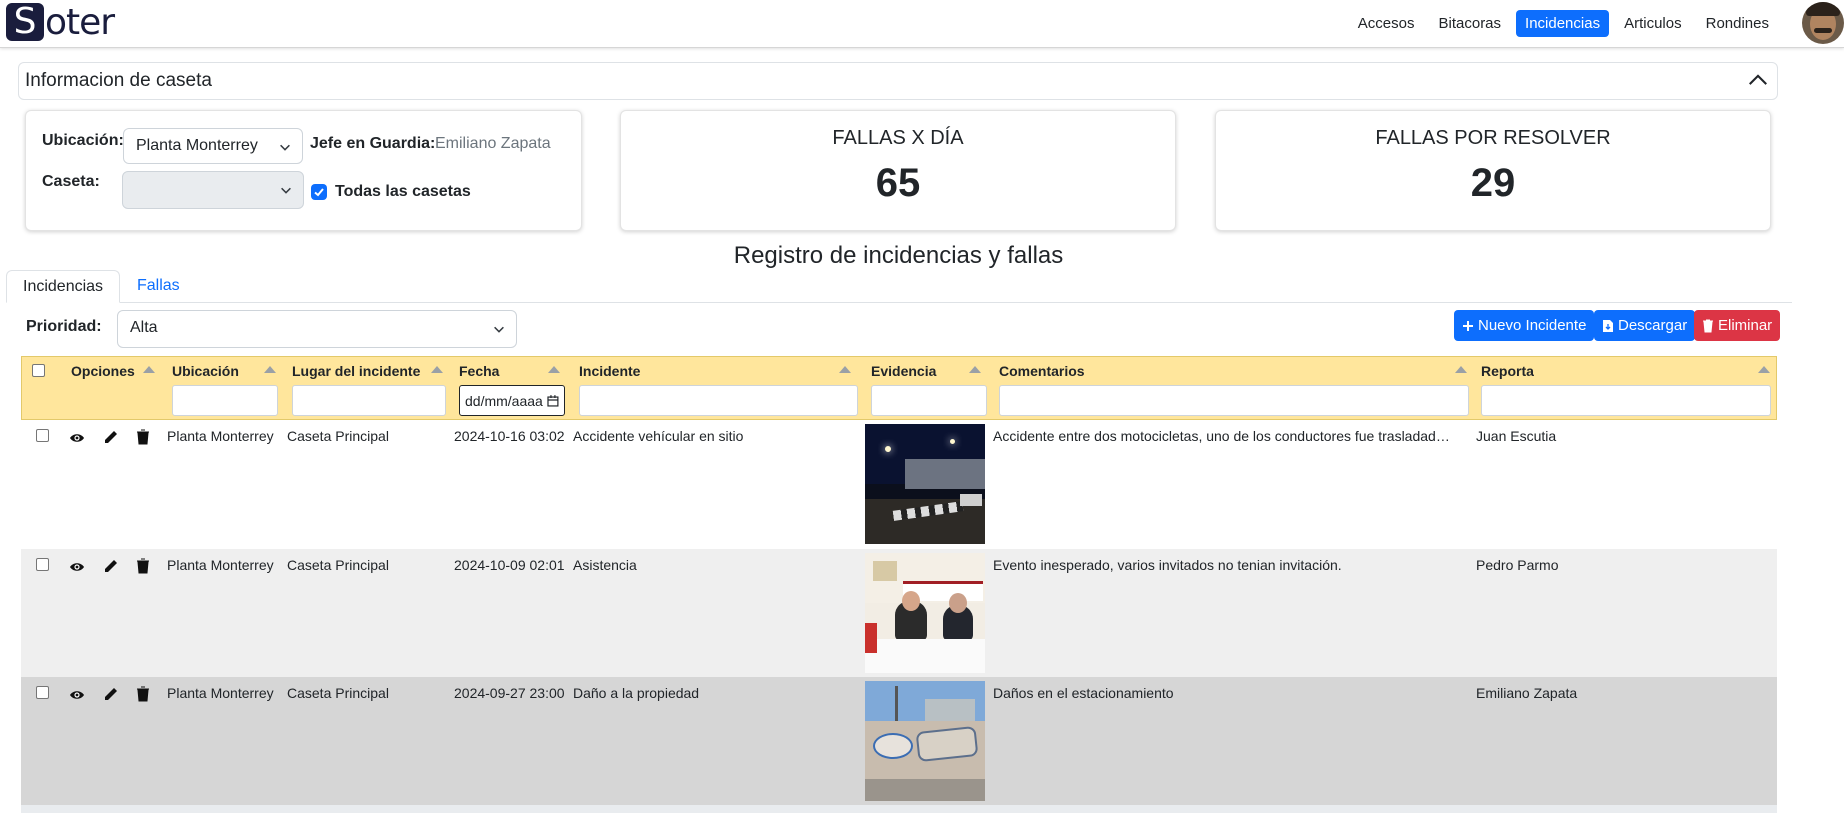 Image resolution: width=1844 pixels, height=813 pixels. Describe the element at coordinates (83, 140) in the screenshot. I see `ubicacion-label: Ubicación:` at that location.